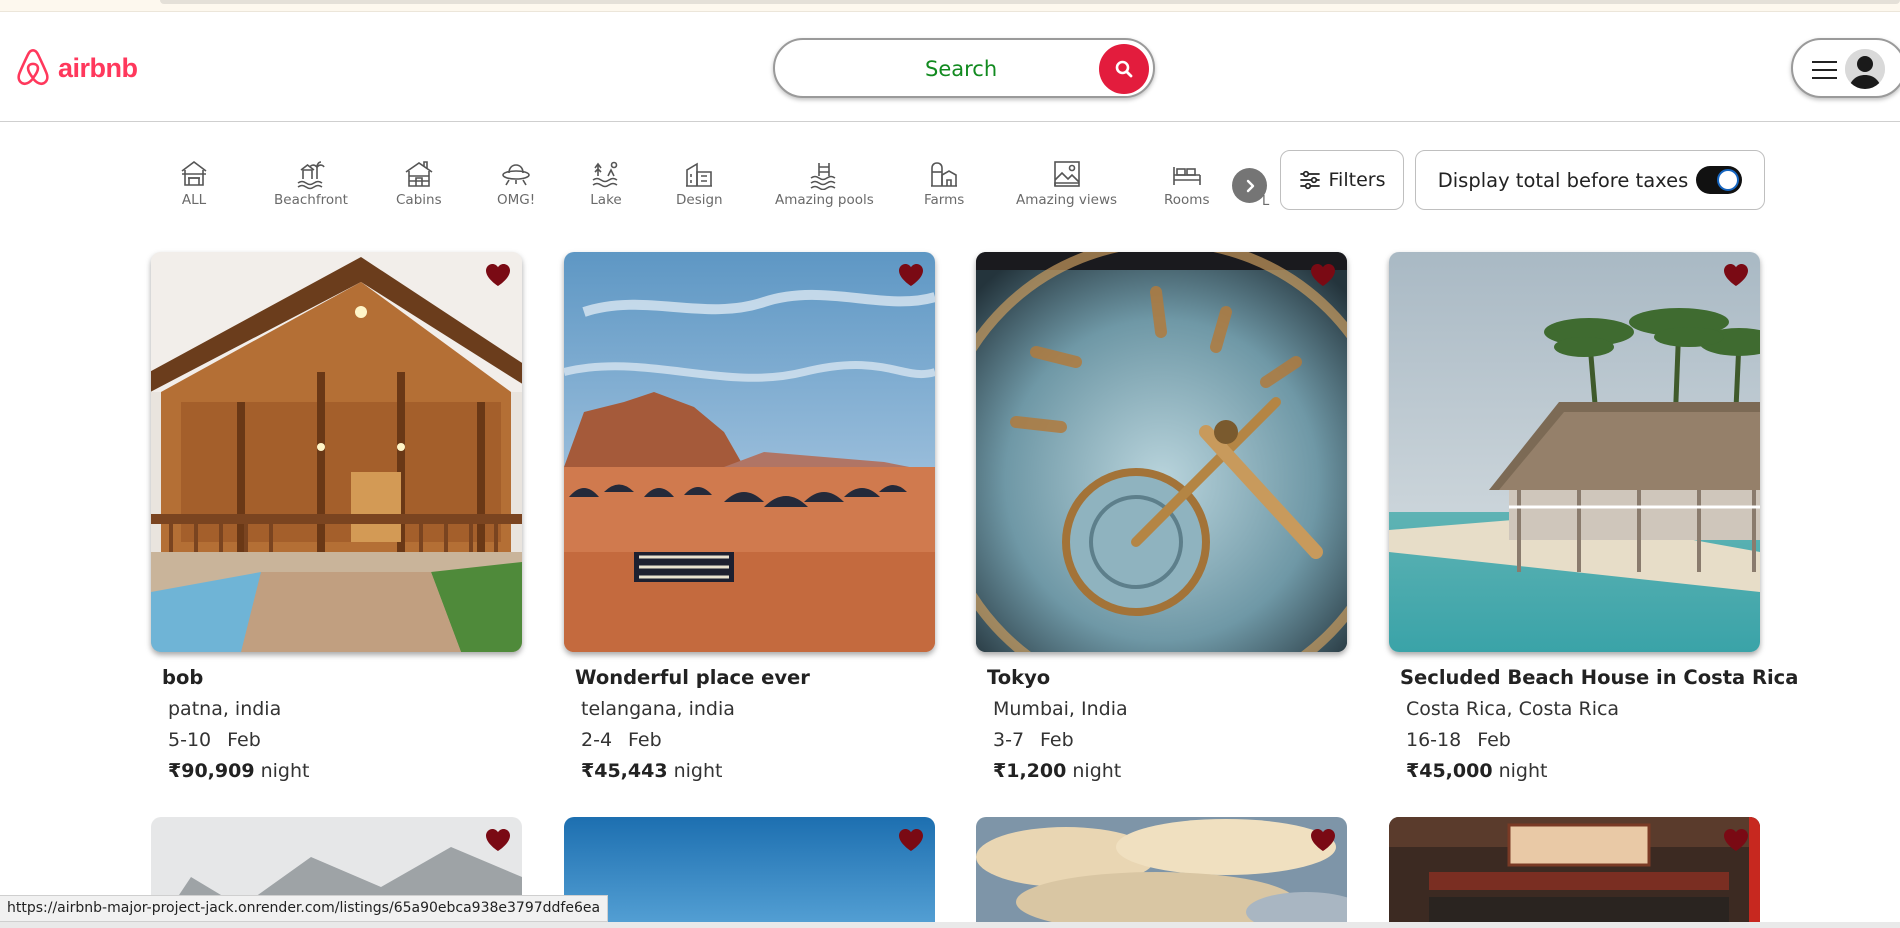  I want to click on house-icon, so click(194, 173).